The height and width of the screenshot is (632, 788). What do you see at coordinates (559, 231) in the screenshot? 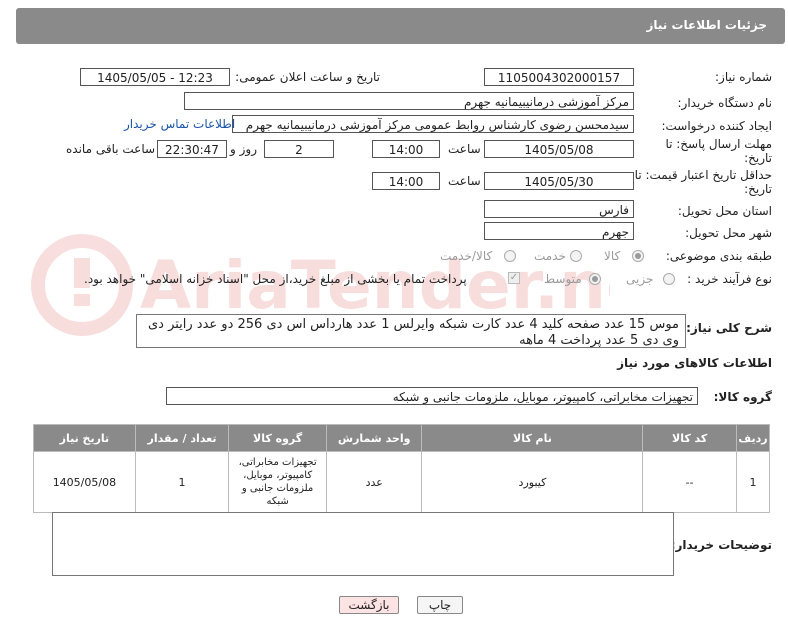
I see `city-field: جهرم` at bounding box center [559, 231].